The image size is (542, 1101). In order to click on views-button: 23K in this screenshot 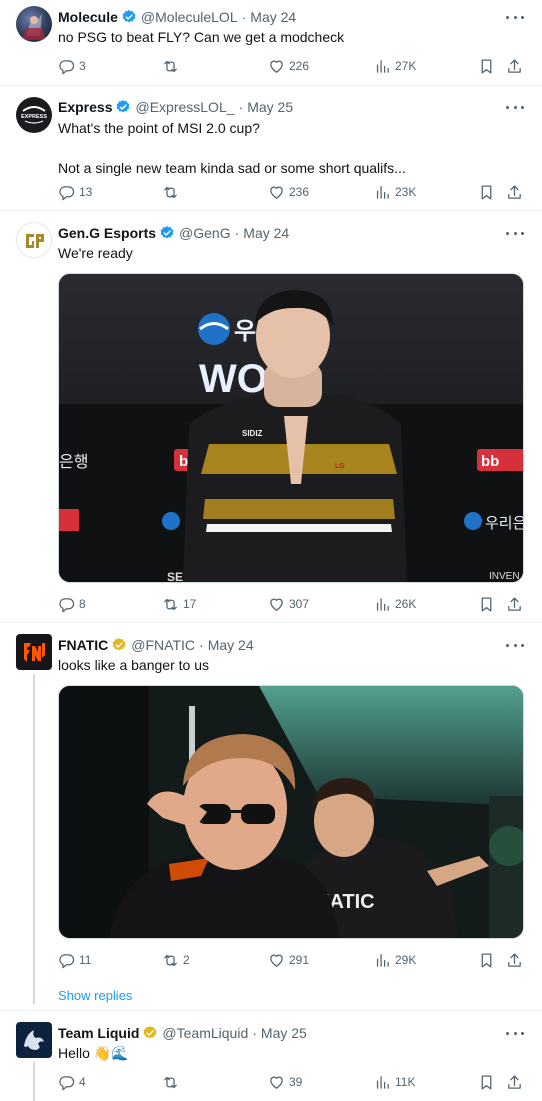, I will do `click(395, 192)`.